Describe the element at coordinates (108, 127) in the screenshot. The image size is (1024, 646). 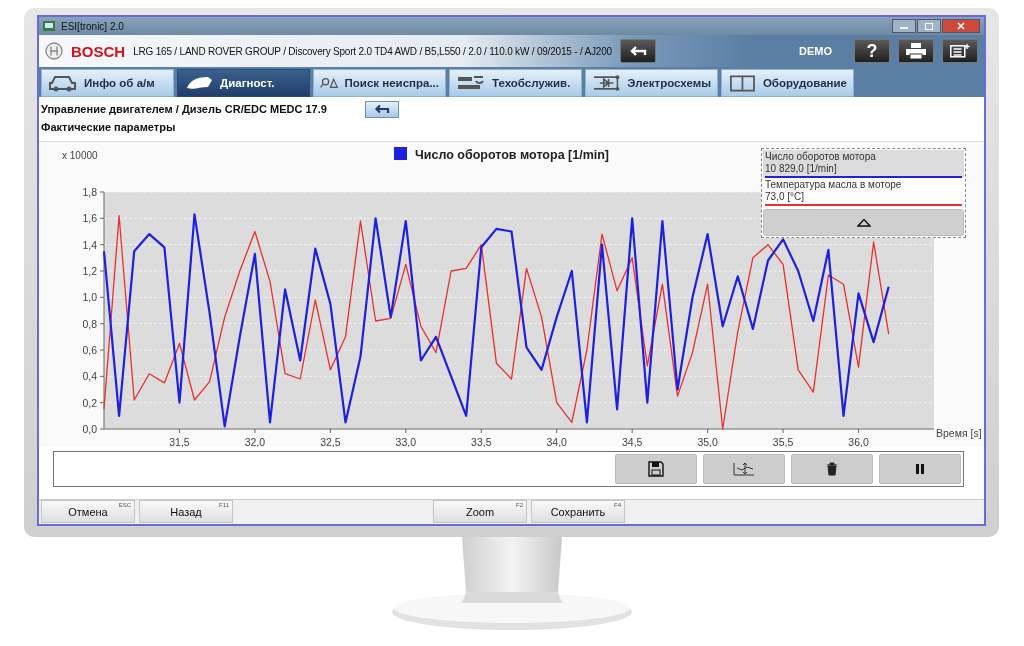
I see `section-title: Фактические параметры` at that location.